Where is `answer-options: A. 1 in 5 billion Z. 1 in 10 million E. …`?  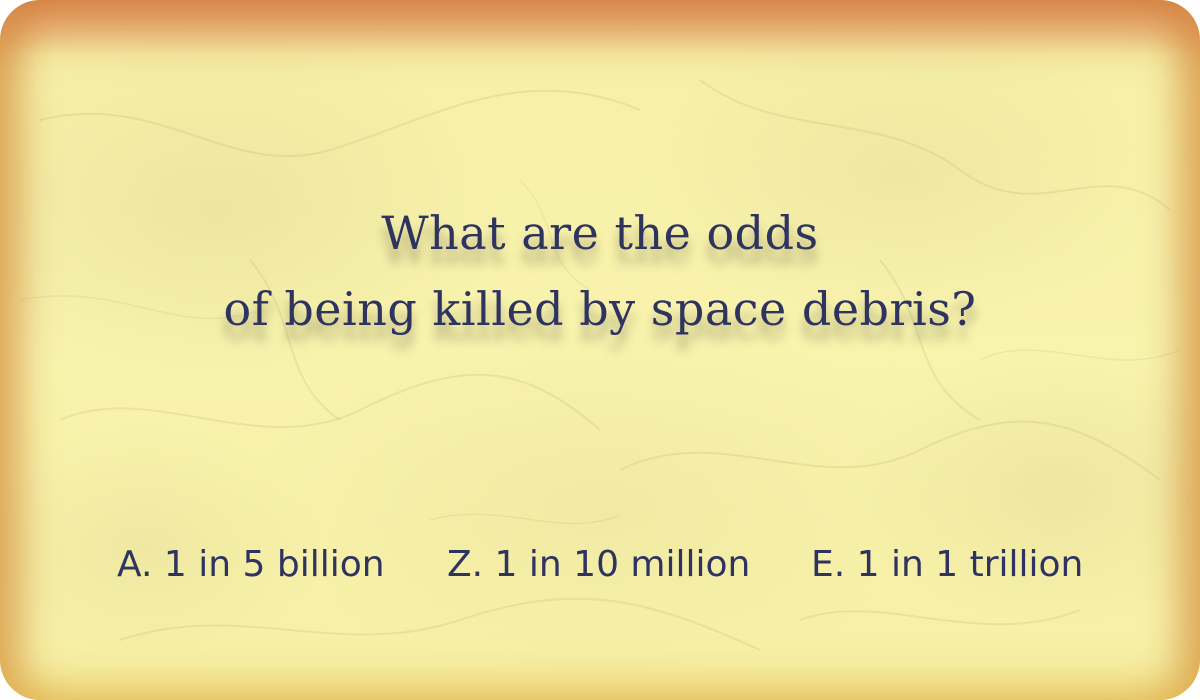 answer-options: A. 1 in 5 billion Z. 1 in 10 million E. … is located at coordinates (600, 565).